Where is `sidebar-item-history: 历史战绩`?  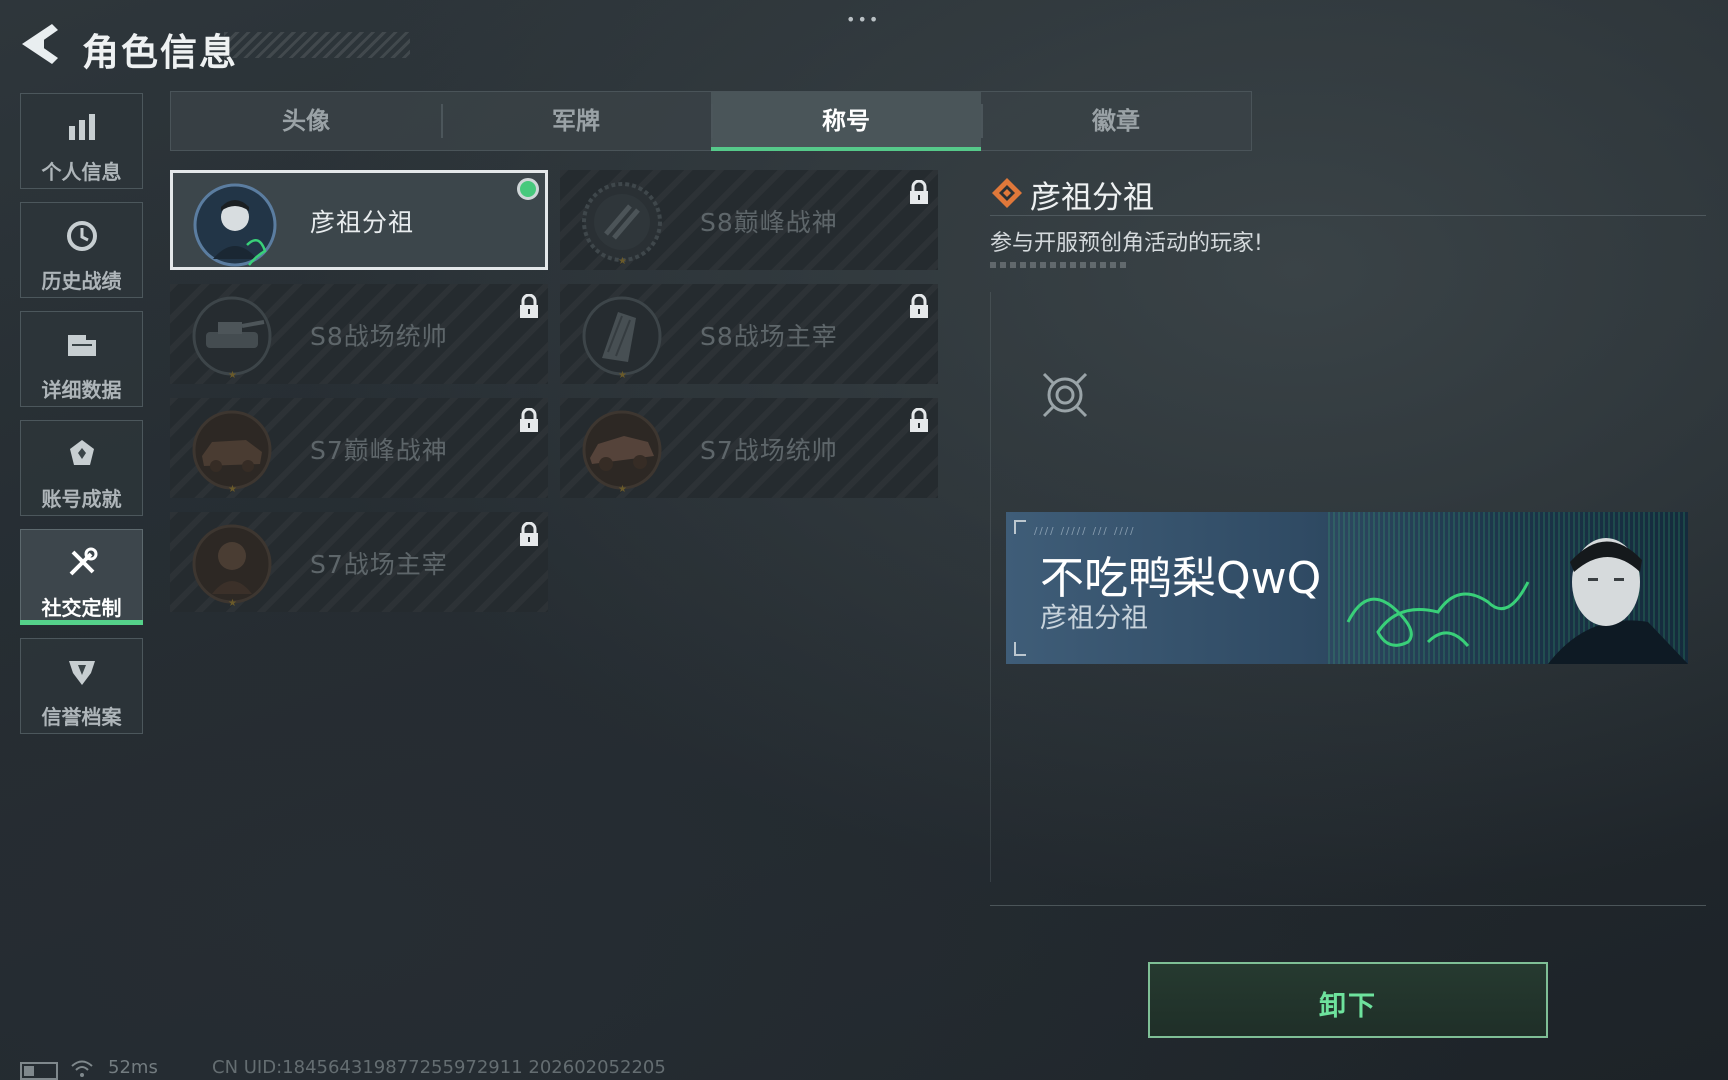
sidebar-item-history: 历史战绩 is located at coordinates (81, 250).